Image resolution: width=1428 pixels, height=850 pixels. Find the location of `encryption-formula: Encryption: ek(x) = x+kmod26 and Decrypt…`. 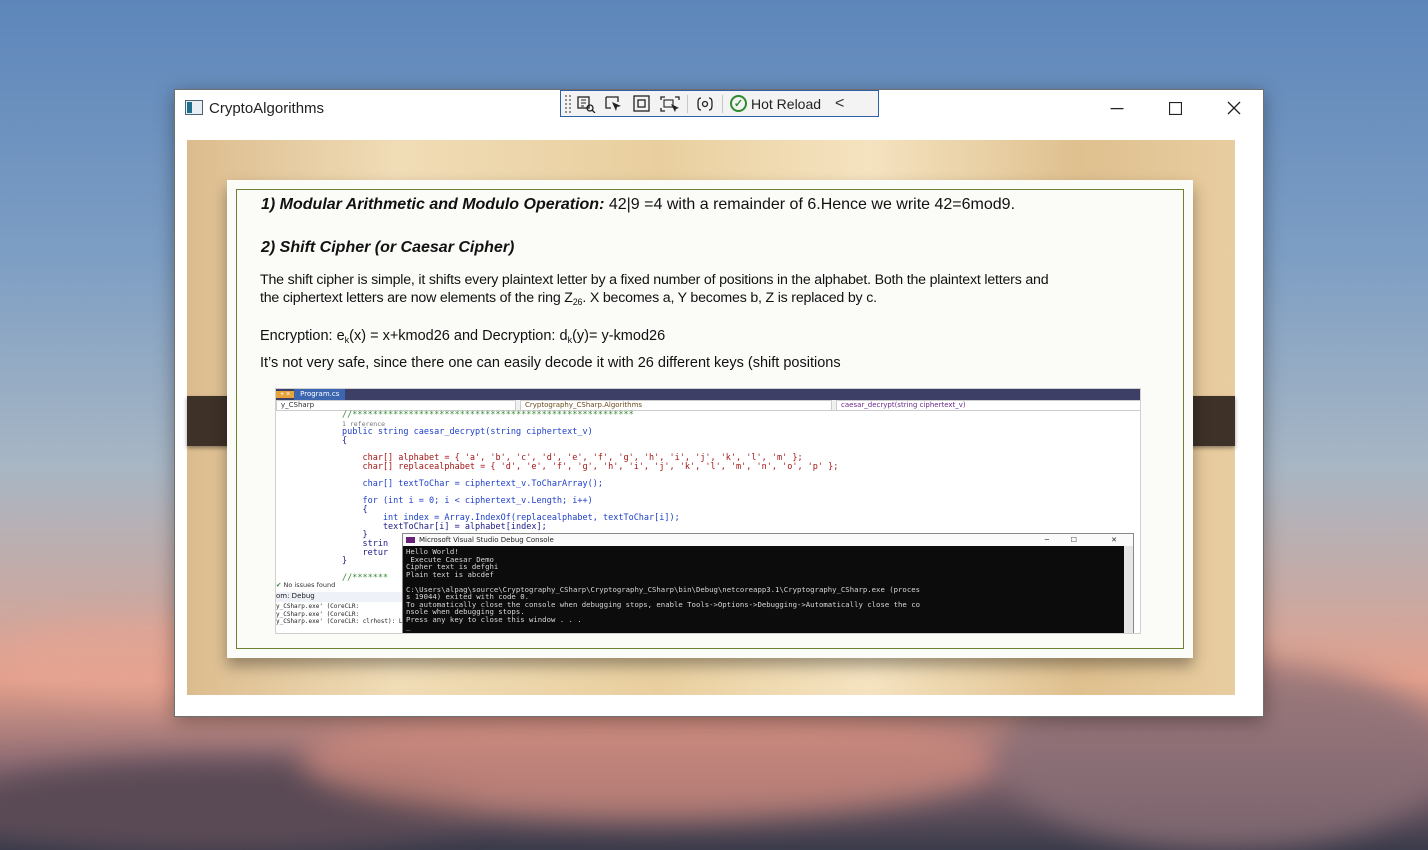

encryption-formula: Encryption: ek(x) = x+kmod26 and Decrypt… is located at coordinates (462, 336).